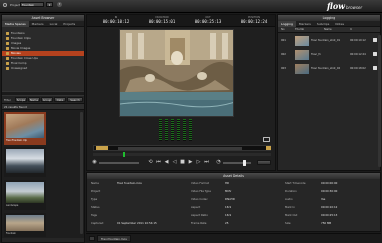 The height and width of the screenshot is (243, 382). I want to click on tree-item-label: Fountains, so click(18, 33).